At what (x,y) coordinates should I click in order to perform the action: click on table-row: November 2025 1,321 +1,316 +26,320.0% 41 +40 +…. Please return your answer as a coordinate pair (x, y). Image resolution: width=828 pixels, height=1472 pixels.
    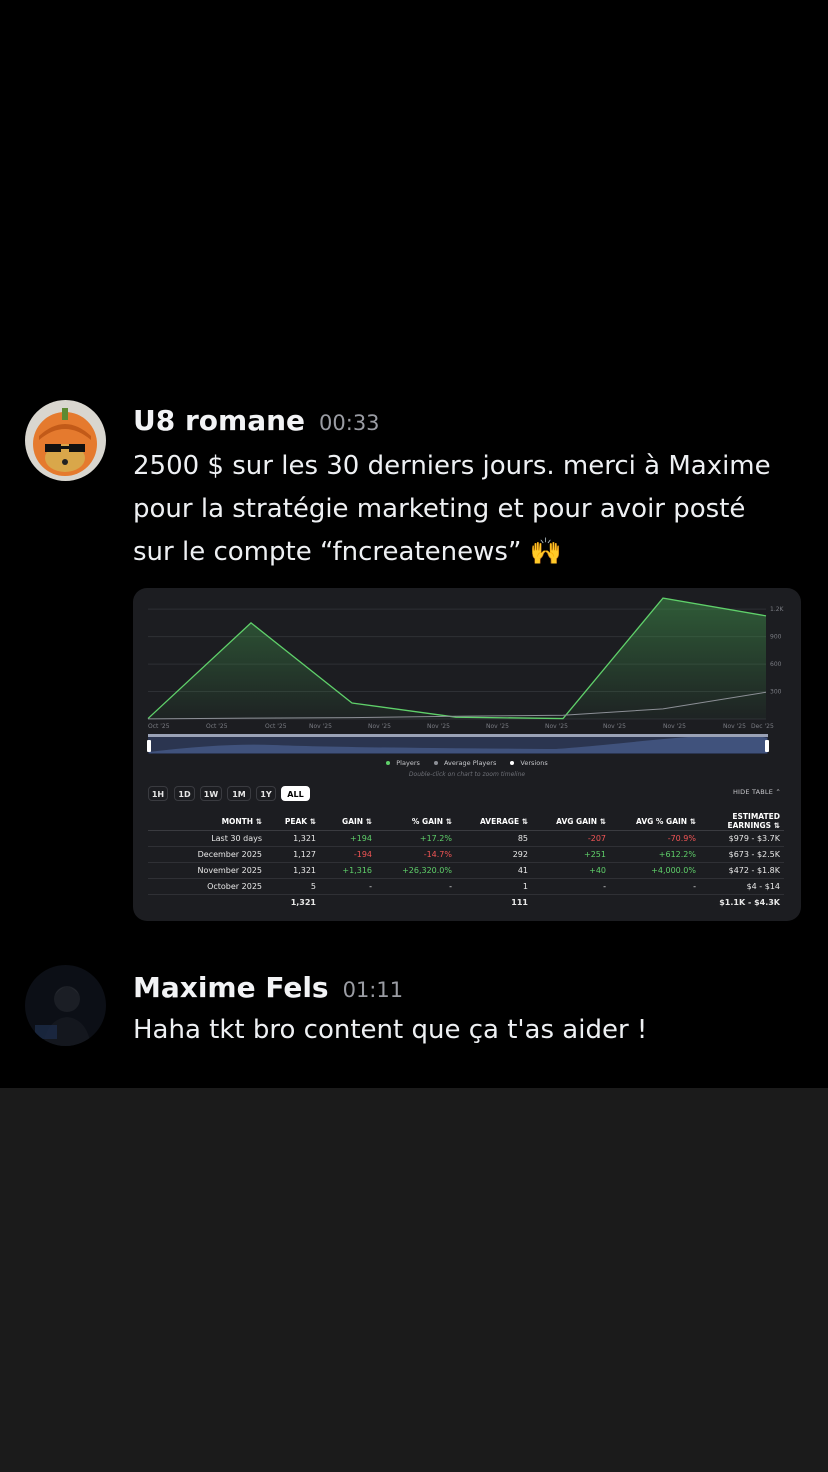
    Looking at the image, I should click on (466, 870).